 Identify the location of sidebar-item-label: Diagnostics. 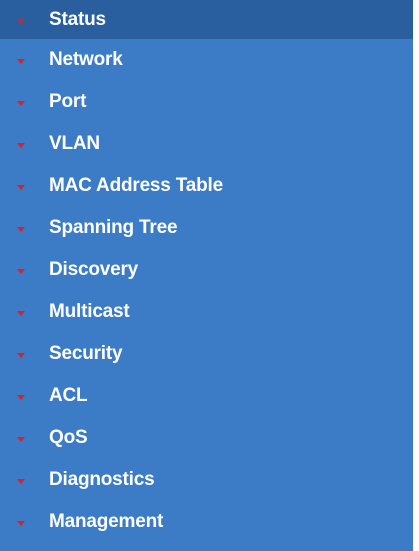
(102, 479).